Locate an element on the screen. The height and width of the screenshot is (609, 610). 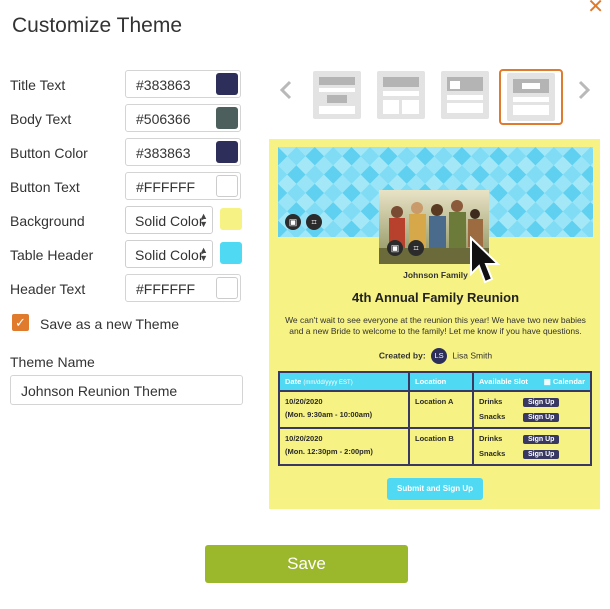
button-text-color-value: #FFFFFF is located at coordinates (166, 187).